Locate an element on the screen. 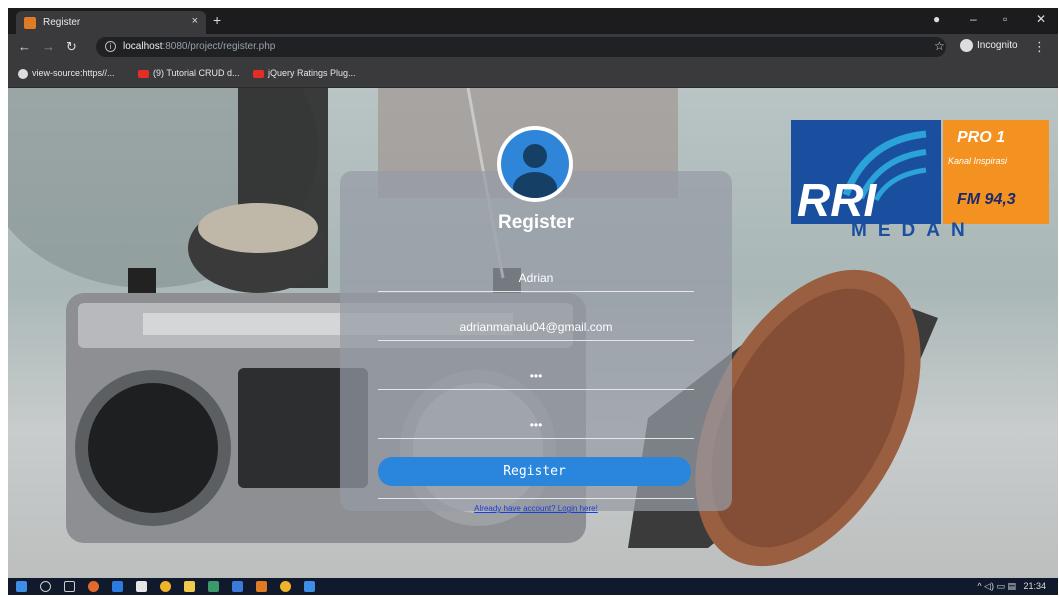 This screenshot has height=597, width=1059. password-input: ••• is located at coordinates (536, 377).